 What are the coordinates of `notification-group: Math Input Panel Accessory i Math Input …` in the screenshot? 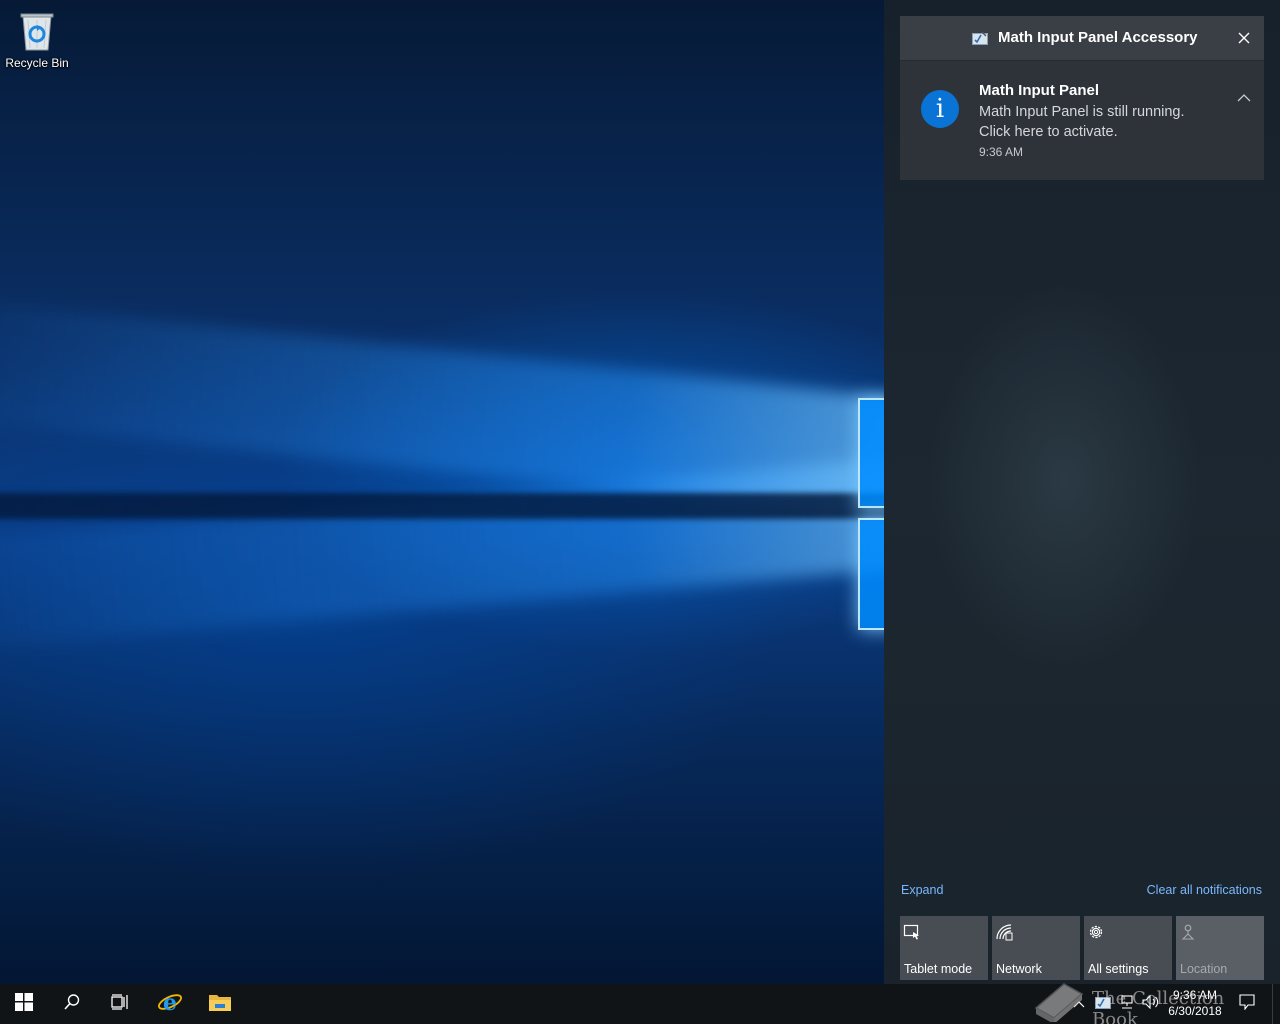 It's located at (1082, 98).